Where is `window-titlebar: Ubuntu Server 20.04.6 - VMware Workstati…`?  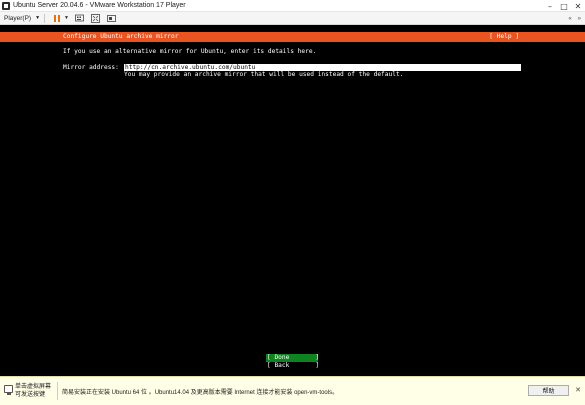 window-titlebar: Ubuntu Server 20.04.6 - VMware Workstati… is located at coordinates (292, 6).